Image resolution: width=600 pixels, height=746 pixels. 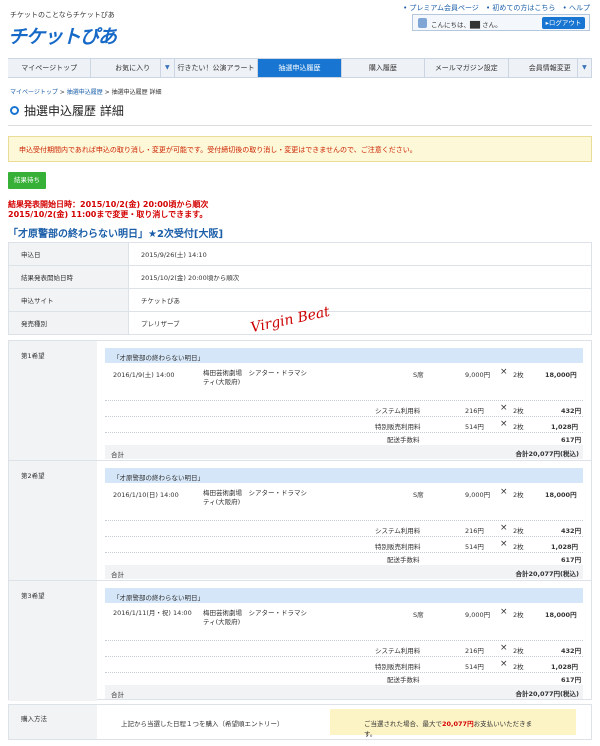 What do you see at coordinates (53, 722) in the screenshot?
I see `purchase-label: 購入方法` at bounding box center [53, 722].